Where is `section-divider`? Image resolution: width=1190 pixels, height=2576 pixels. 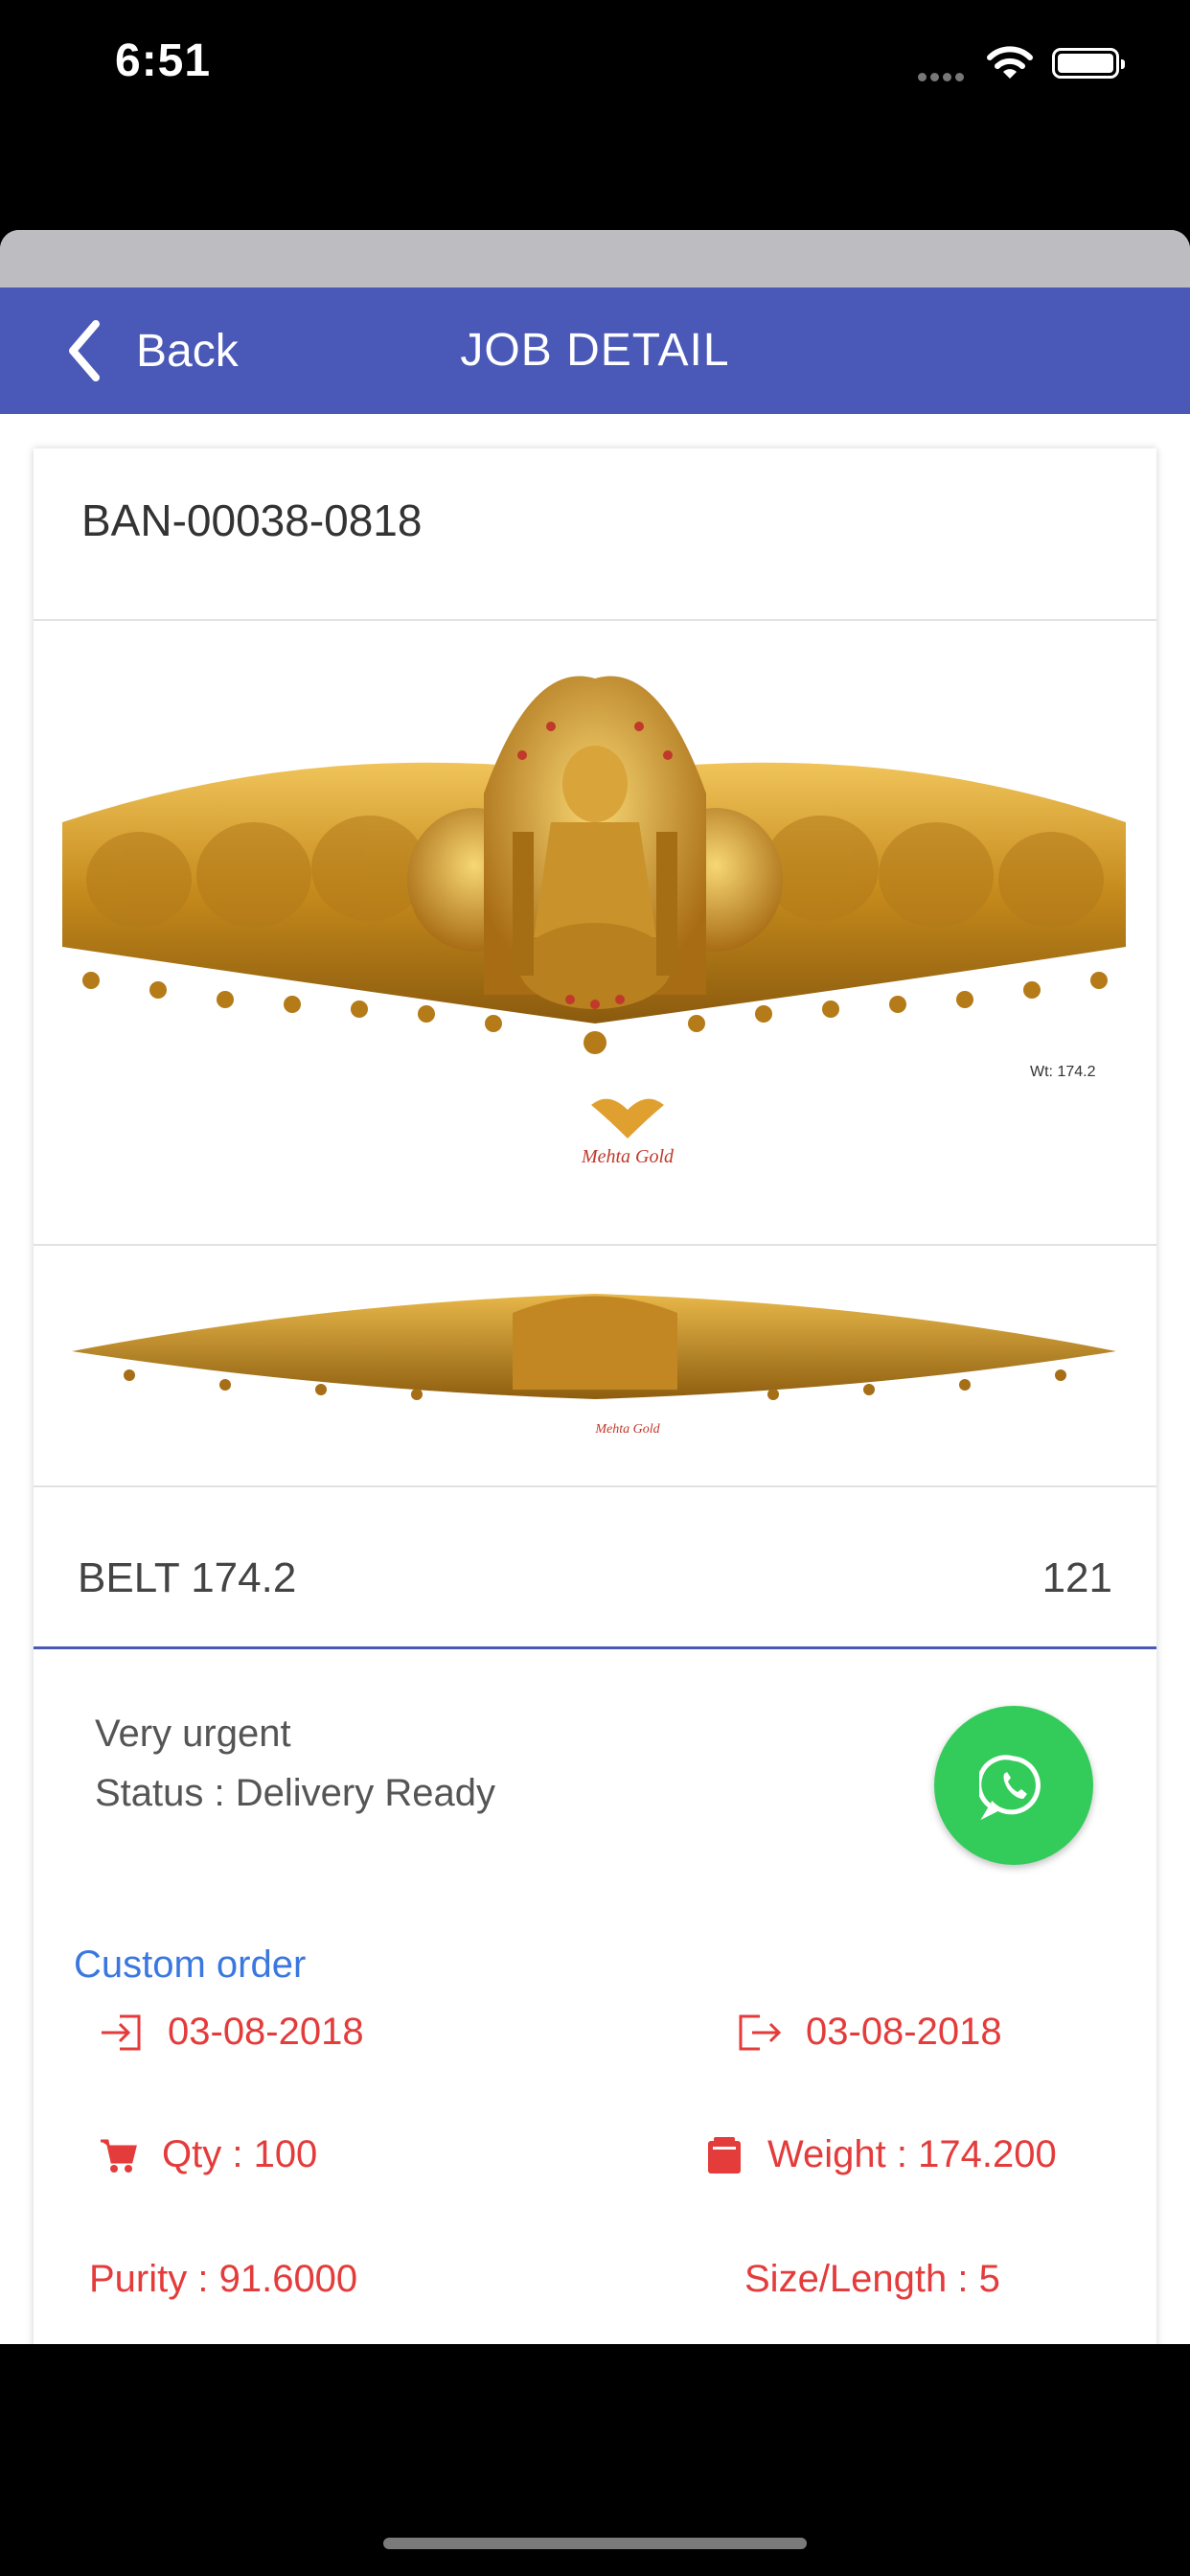
section-divider is located at coordinates (595, 1647).